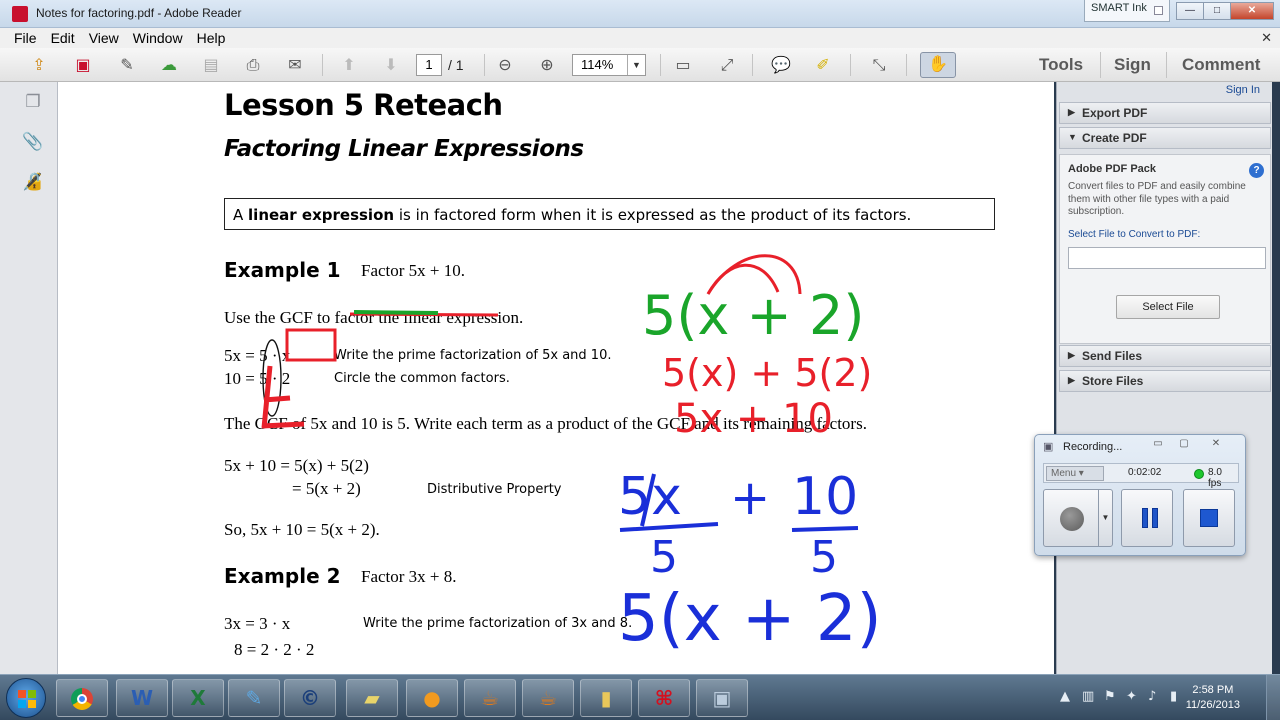 The height and width of the screenshot is (720, 1280). I want to click on smart-notebook-icon: ●, so click(432, 698).